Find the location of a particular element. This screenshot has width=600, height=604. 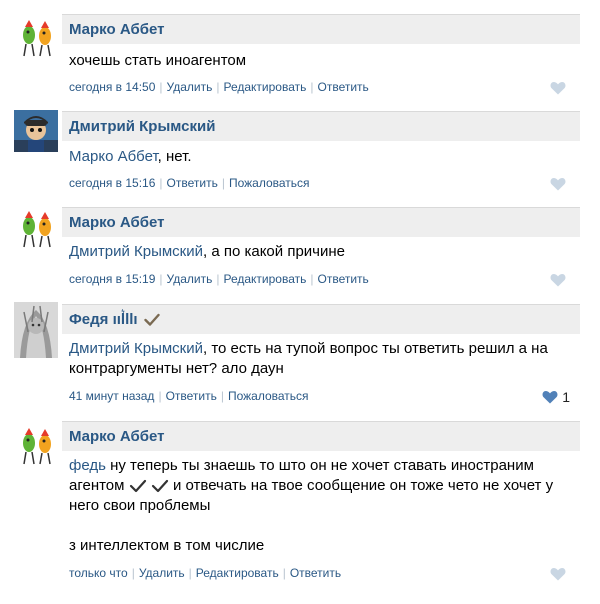

author-name: Федя ııl͛llı is located at coordinates (103, 319).